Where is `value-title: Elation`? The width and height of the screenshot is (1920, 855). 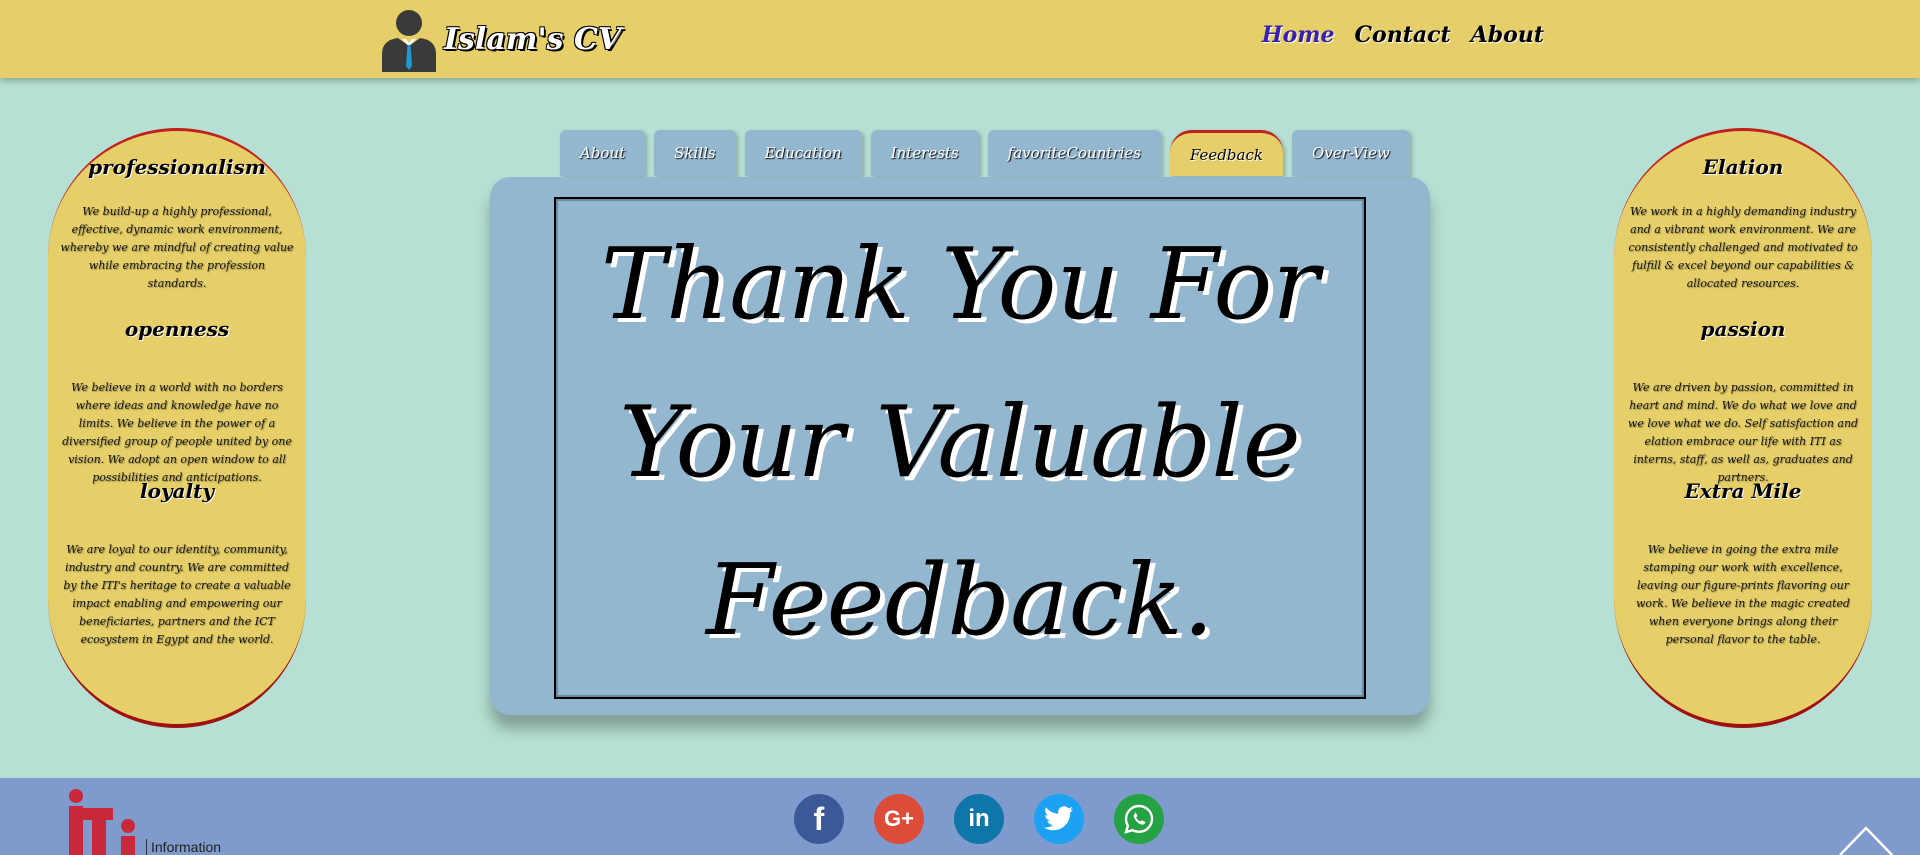
value-title: Elation is located at coordinates (1743, 167).